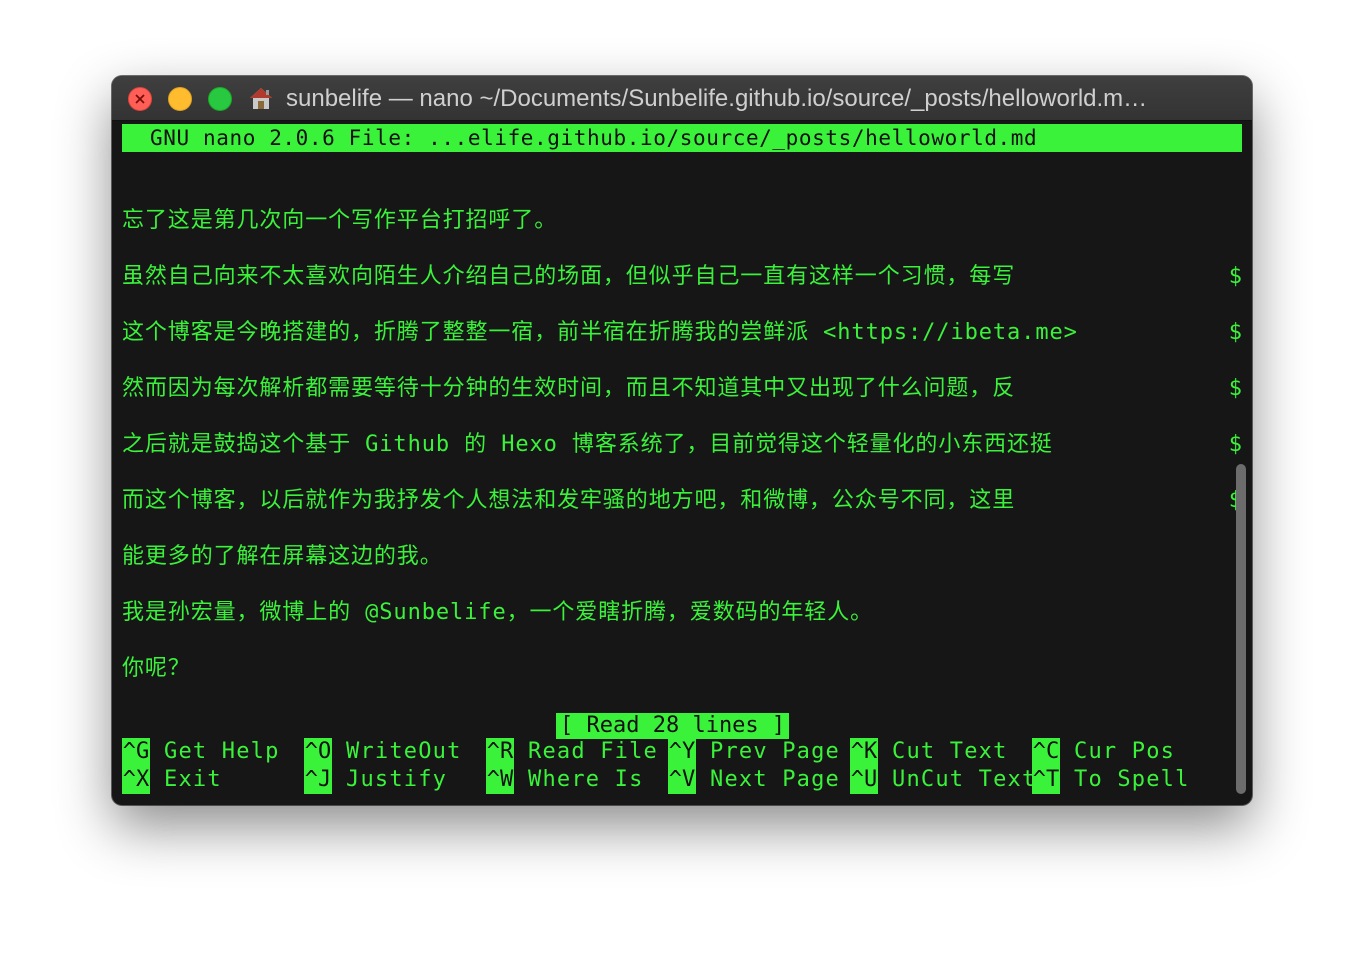  I want to click on shortcut-where-is: ^W Where Is, so click(565, 780).